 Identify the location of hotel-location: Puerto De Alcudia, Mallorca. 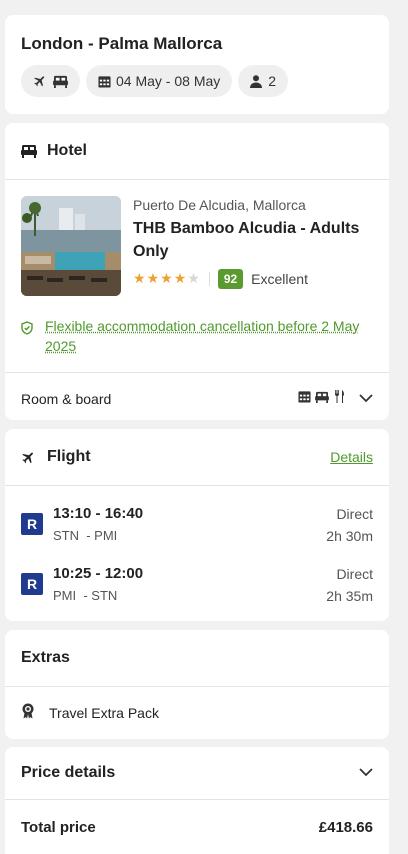
(219, 205).